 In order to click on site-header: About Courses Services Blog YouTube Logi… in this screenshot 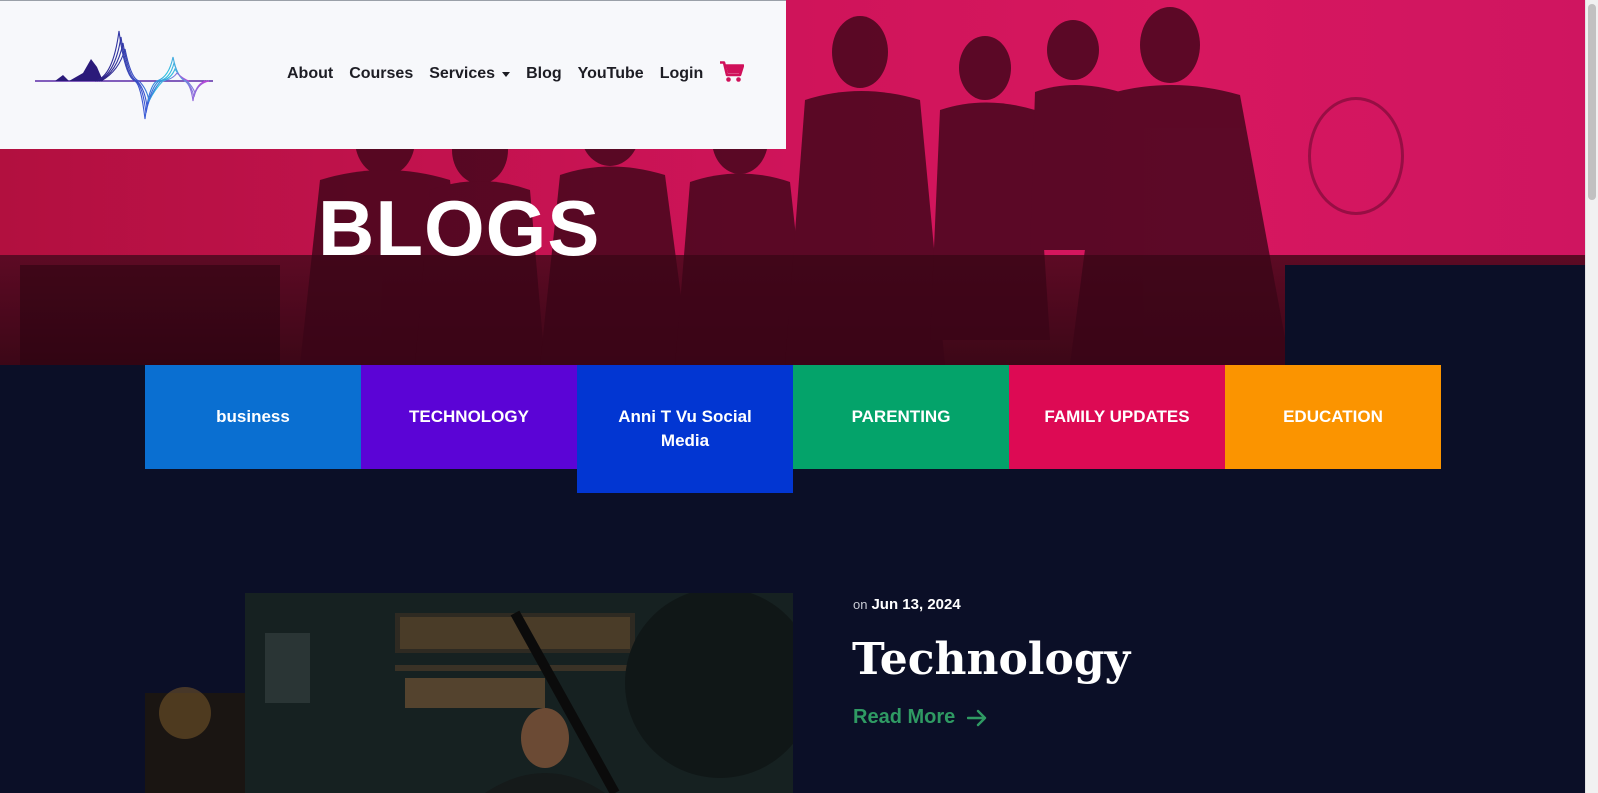, I will do `click(393, 74)`.